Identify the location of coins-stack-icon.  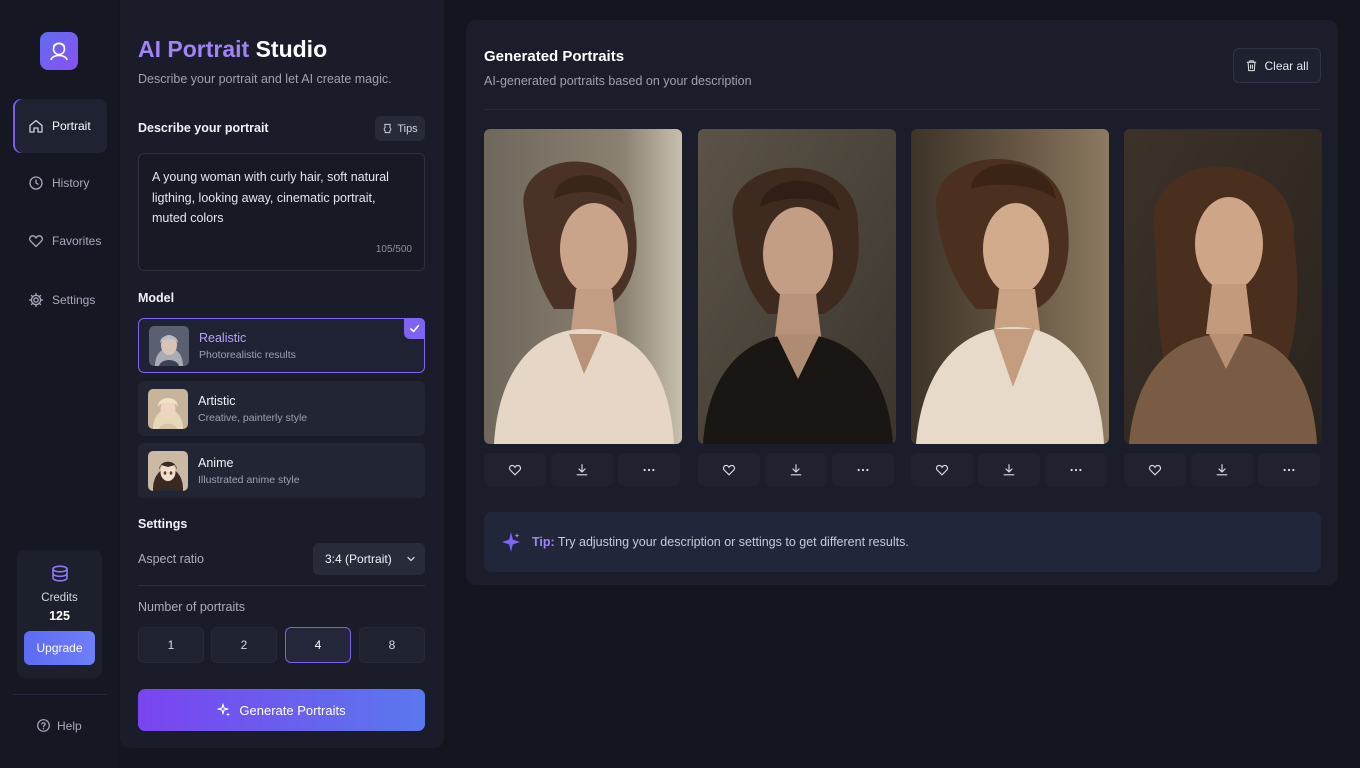
(59, 573).